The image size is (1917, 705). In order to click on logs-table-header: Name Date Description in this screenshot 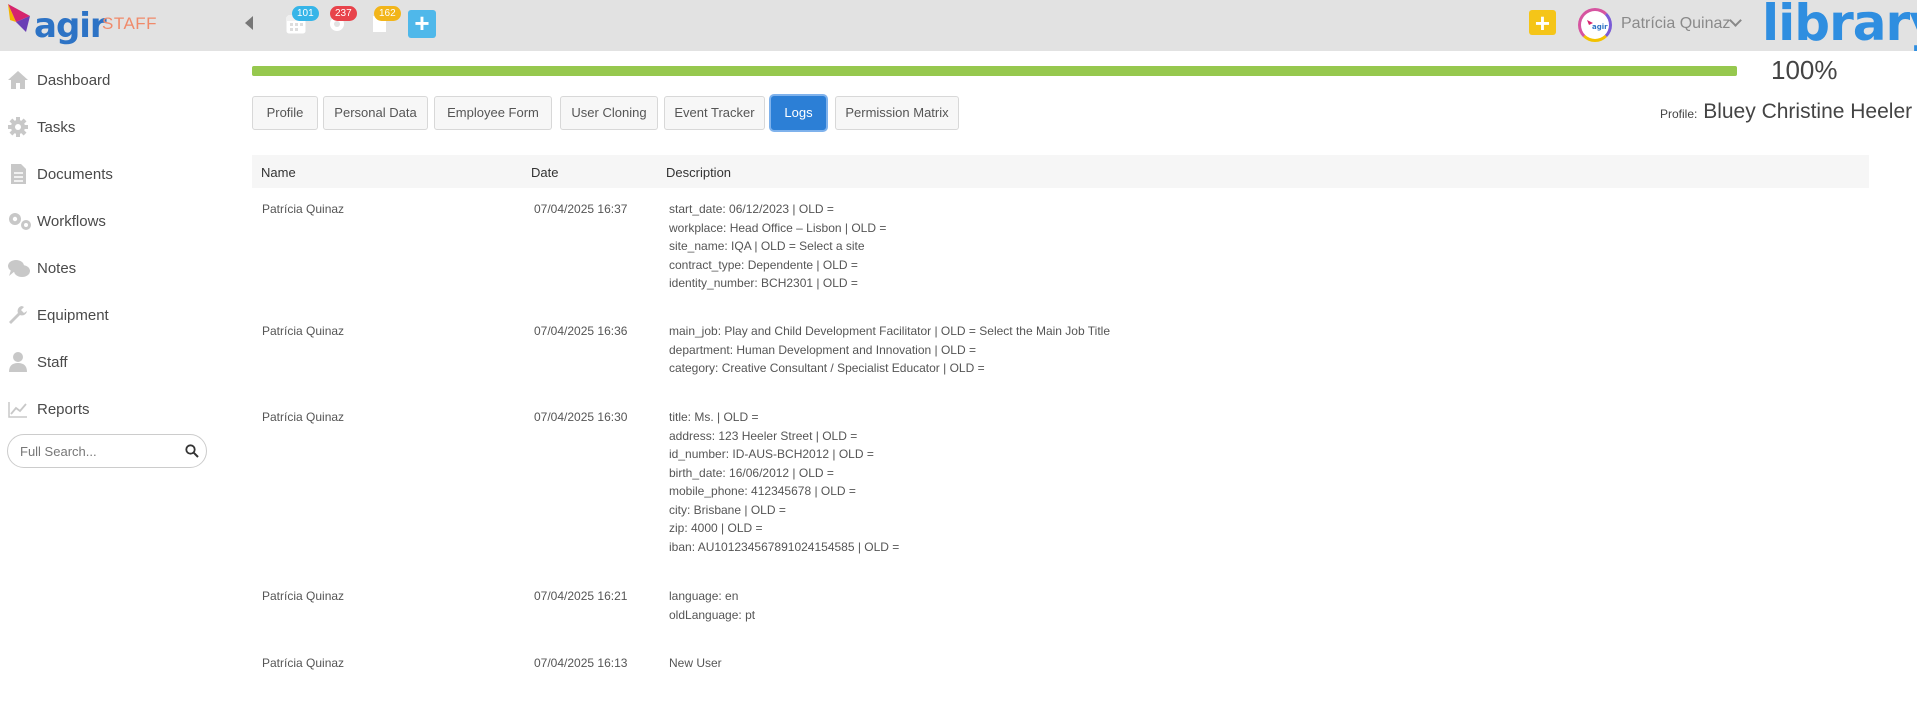, I will do `click(1060, 171)`.